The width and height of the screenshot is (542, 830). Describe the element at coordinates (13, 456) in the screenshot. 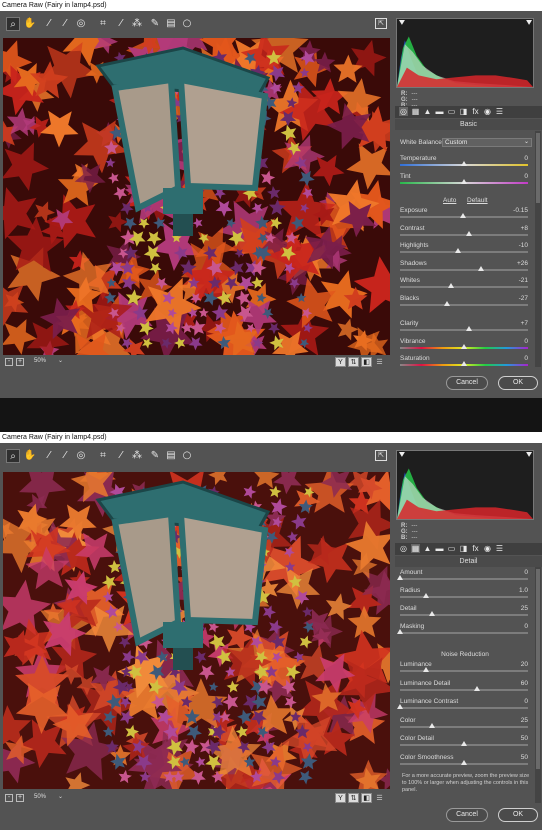

I see `zoom-tool-icon: ⌕` at that location.